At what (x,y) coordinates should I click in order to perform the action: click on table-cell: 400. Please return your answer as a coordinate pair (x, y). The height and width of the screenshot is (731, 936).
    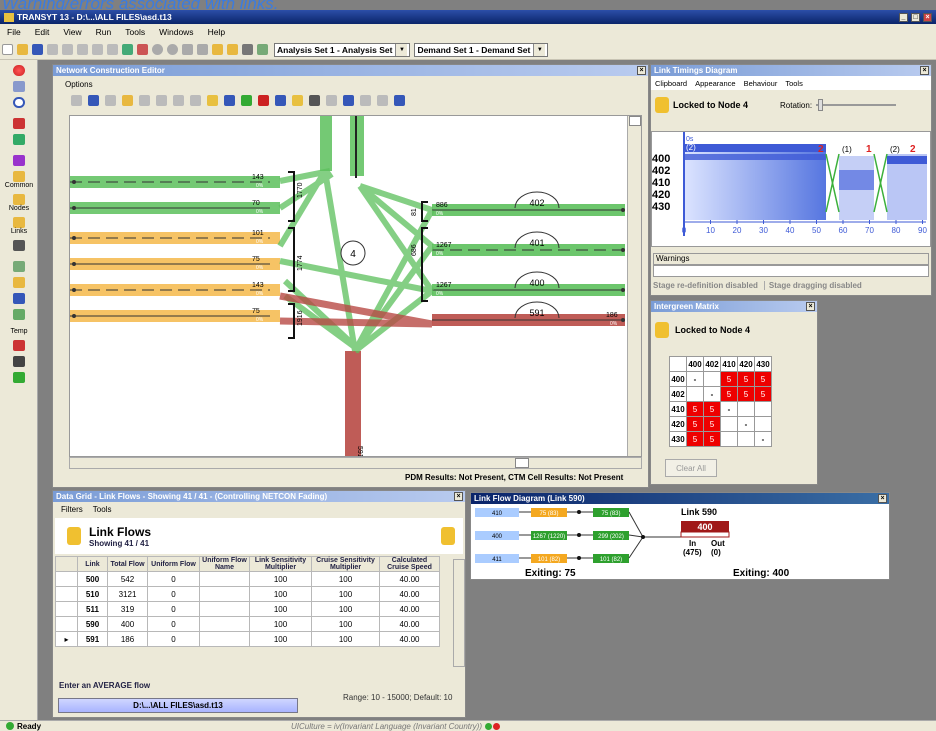
    Looking at the image, I should click on (127, 624).